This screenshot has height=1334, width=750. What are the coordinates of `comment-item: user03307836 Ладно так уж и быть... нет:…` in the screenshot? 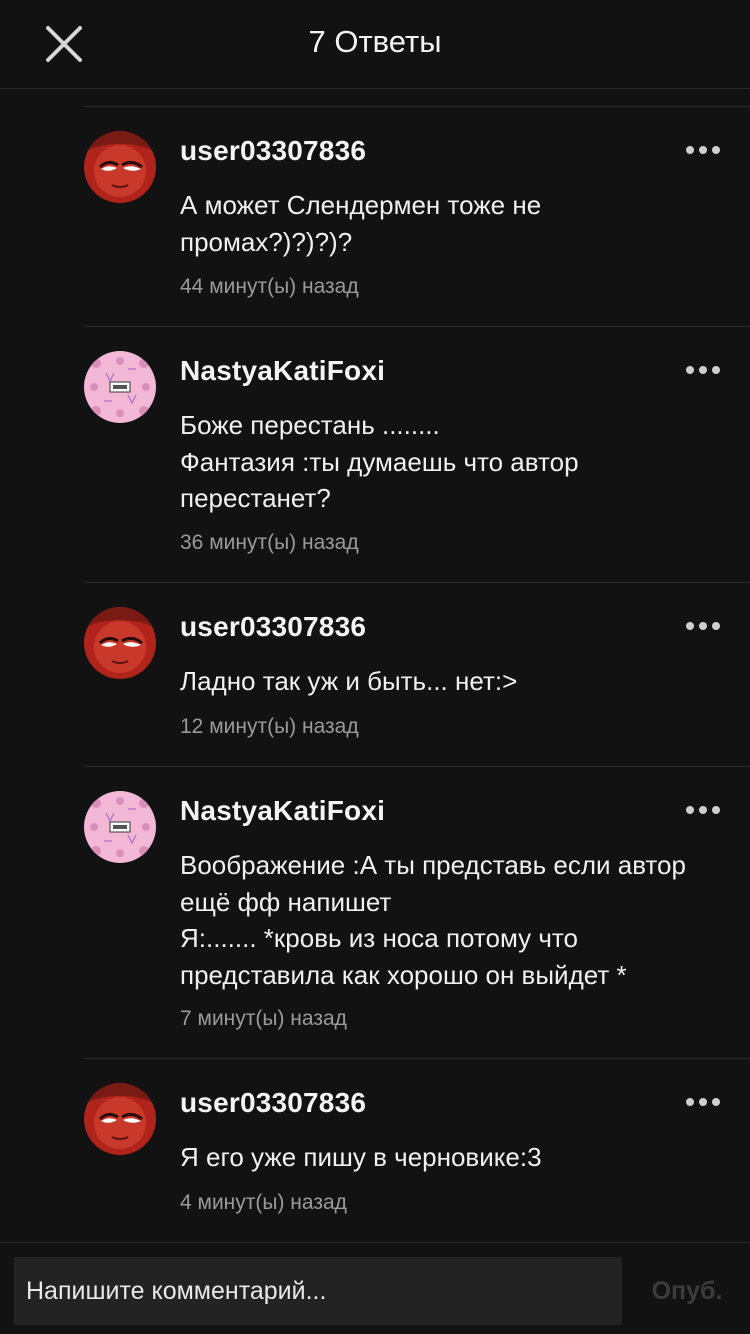 It's located at (417, 674).